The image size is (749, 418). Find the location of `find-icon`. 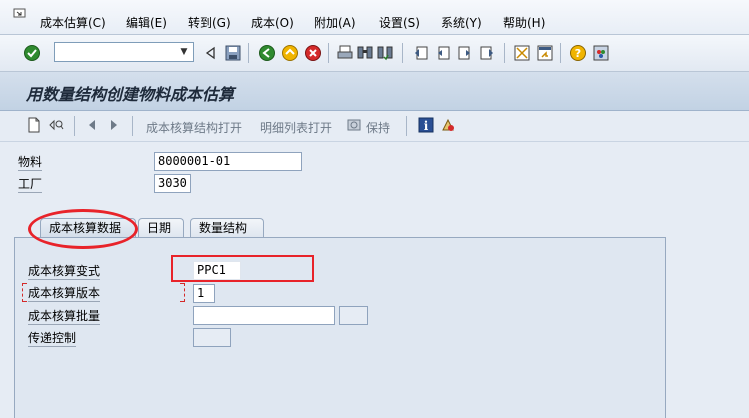

find-icon is located at coordinates (365, 53).